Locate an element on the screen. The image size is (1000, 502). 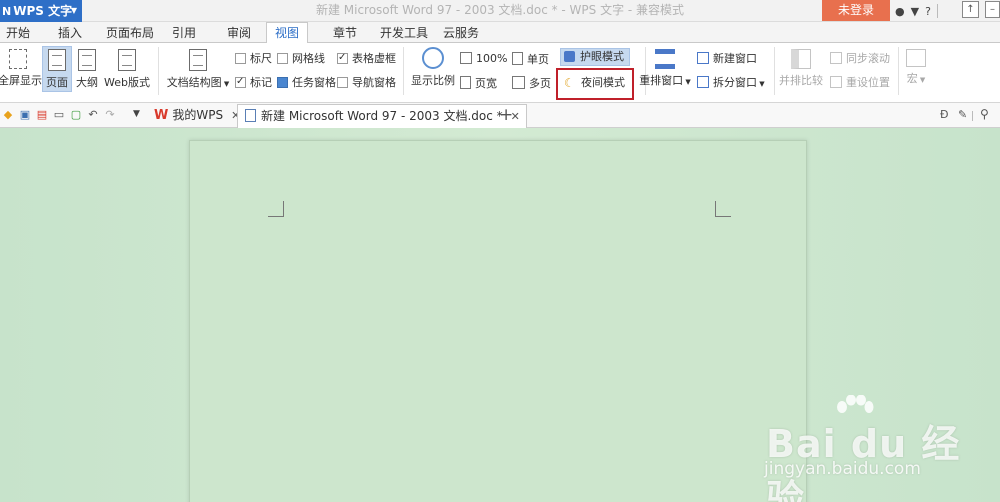
skin-icon: ▼ is located at coordinates (915, 11).